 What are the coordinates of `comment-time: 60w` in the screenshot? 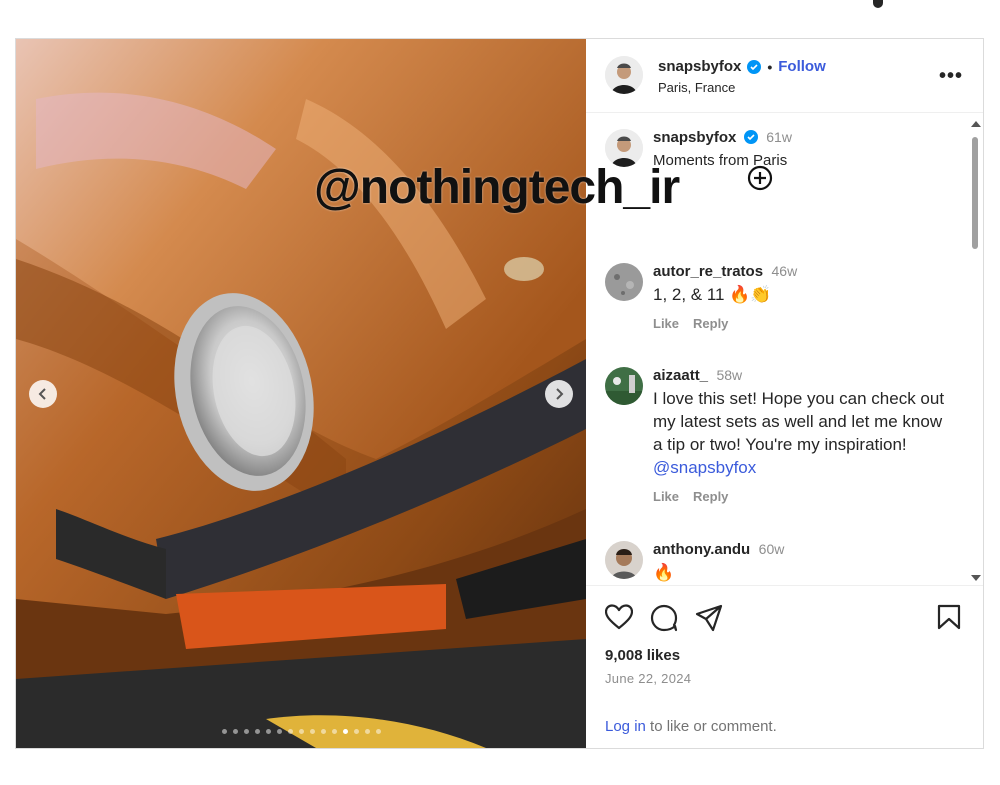 It's located at (772, 549).